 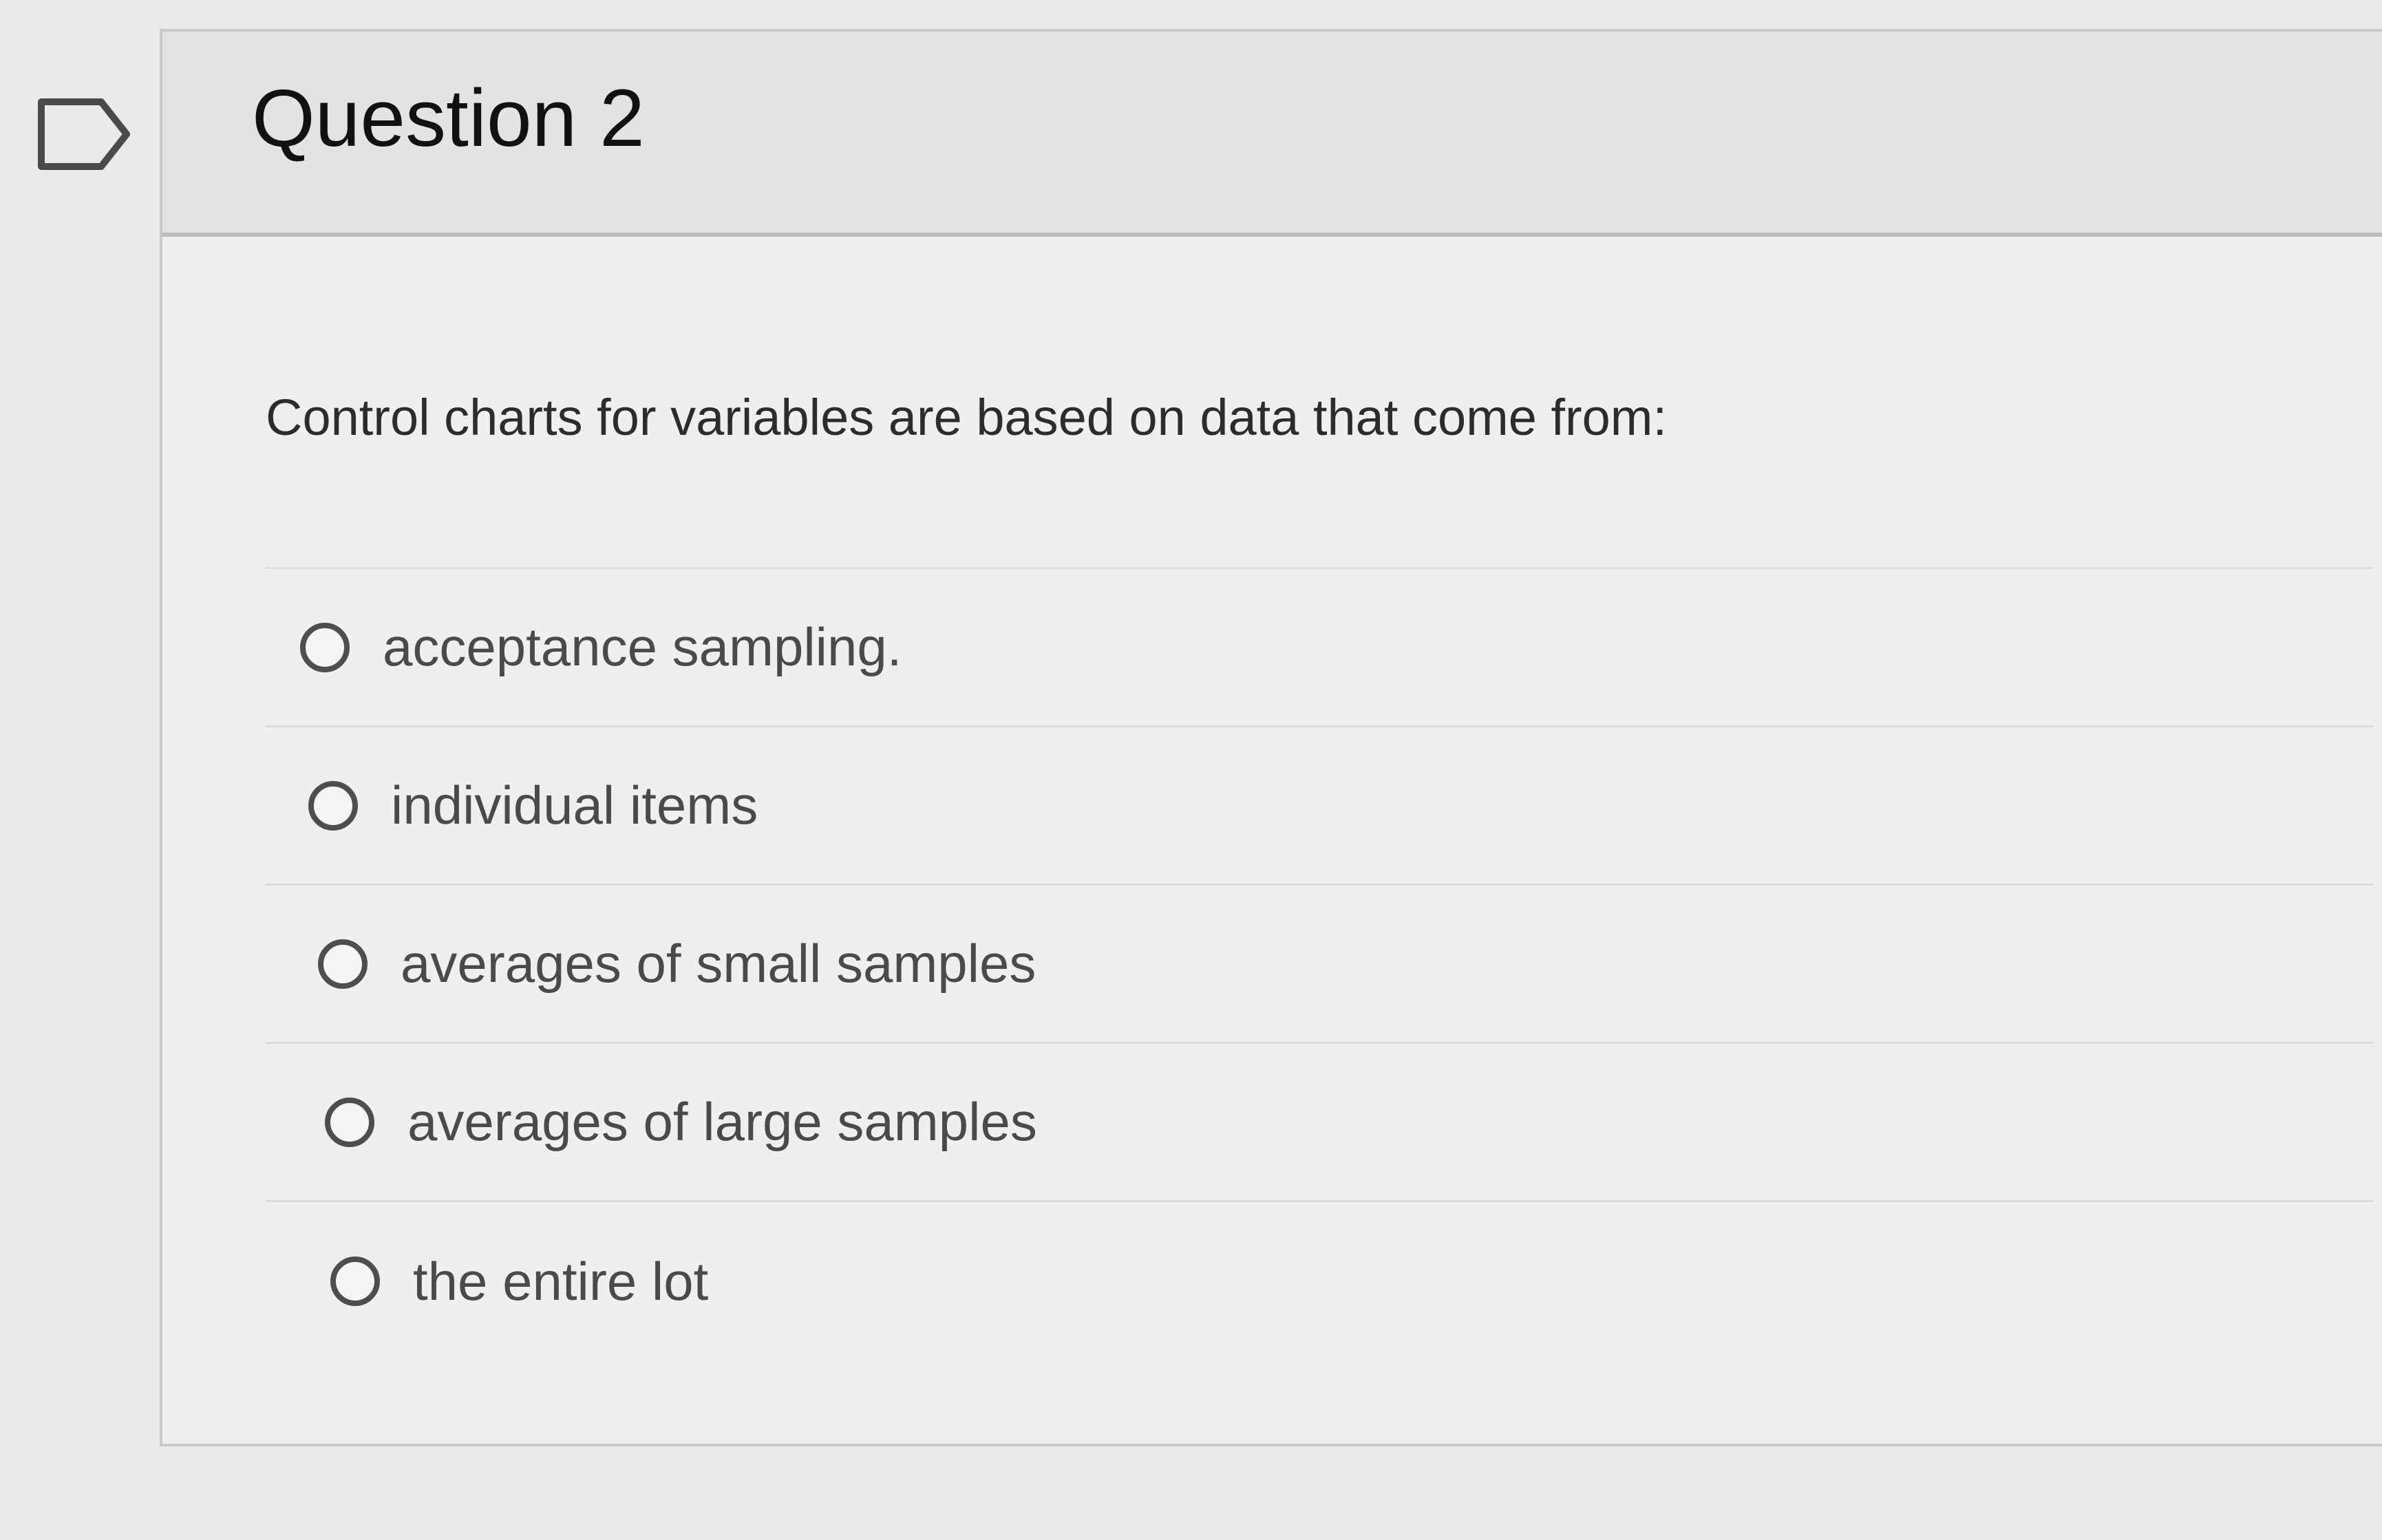 I want to click on question-header: Question 2, so click(x=1272, y=134).